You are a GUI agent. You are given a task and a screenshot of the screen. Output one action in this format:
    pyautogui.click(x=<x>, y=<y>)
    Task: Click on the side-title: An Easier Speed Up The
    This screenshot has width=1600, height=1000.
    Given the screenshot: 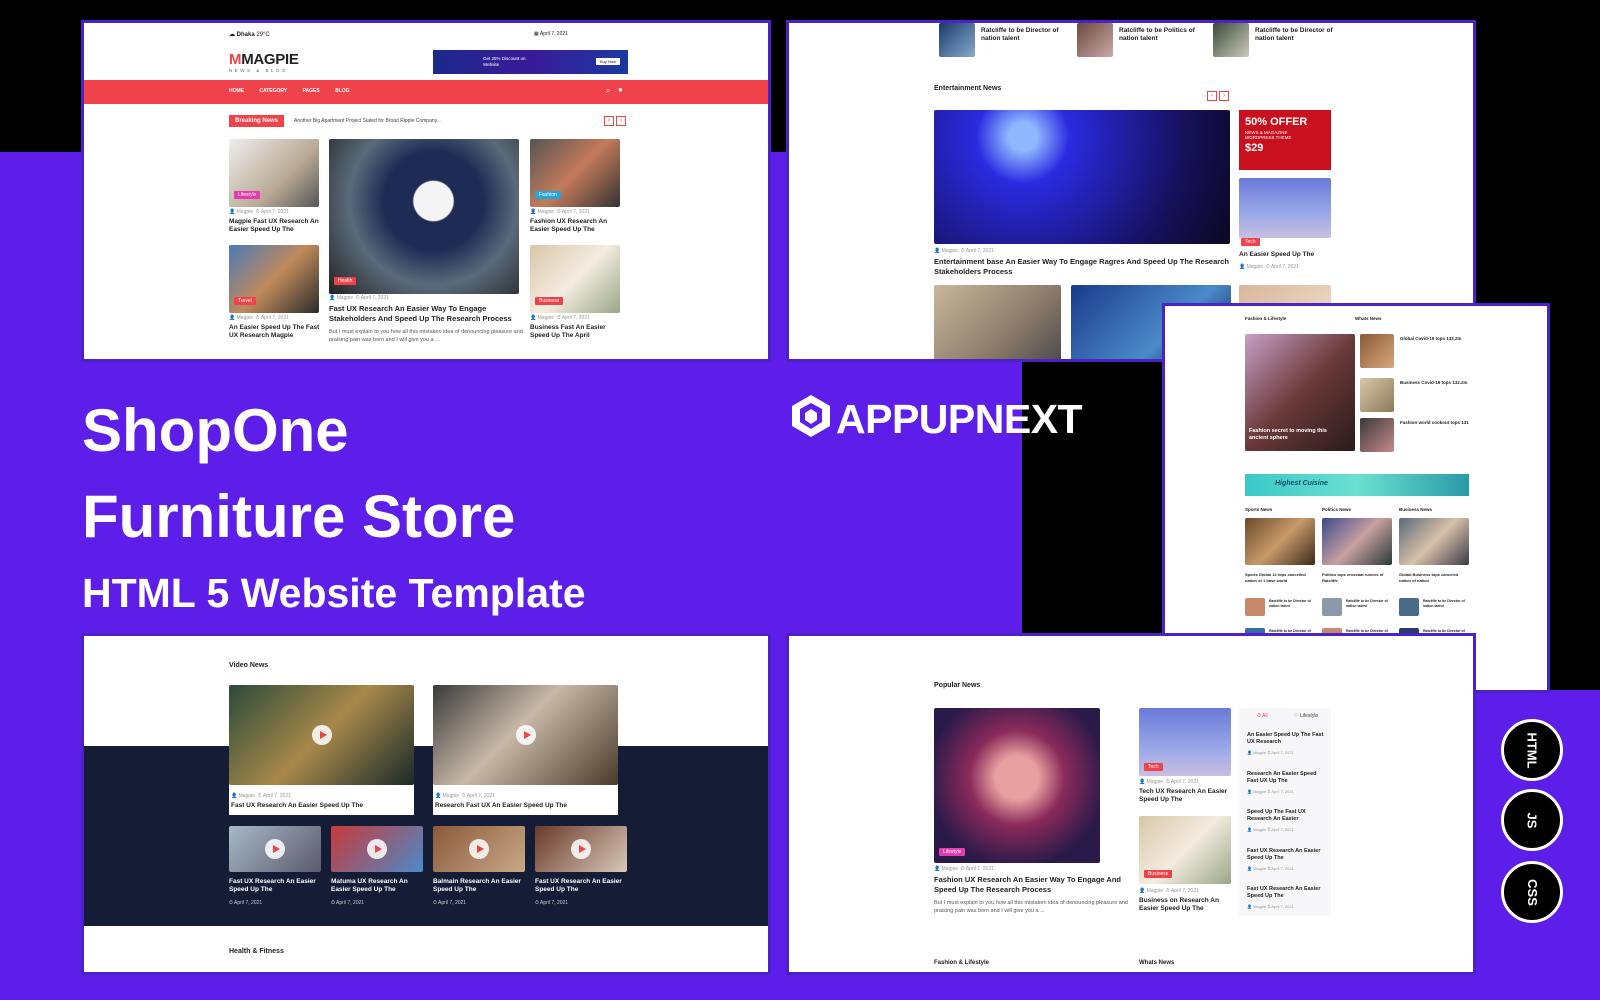 What is the action you would take?
    pyautogui.click(x=1285, y=255)
    